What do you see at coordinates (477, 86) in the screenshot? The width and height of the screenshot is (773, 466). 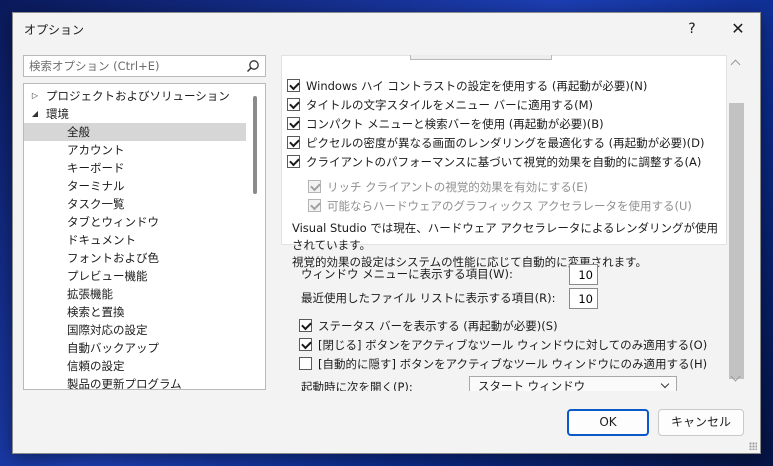 I see `visual-option-checkbox-label: Windows ハイ コントラストの設定を使用する (再起動が必要)(N)` at bounding box center [477, 86].